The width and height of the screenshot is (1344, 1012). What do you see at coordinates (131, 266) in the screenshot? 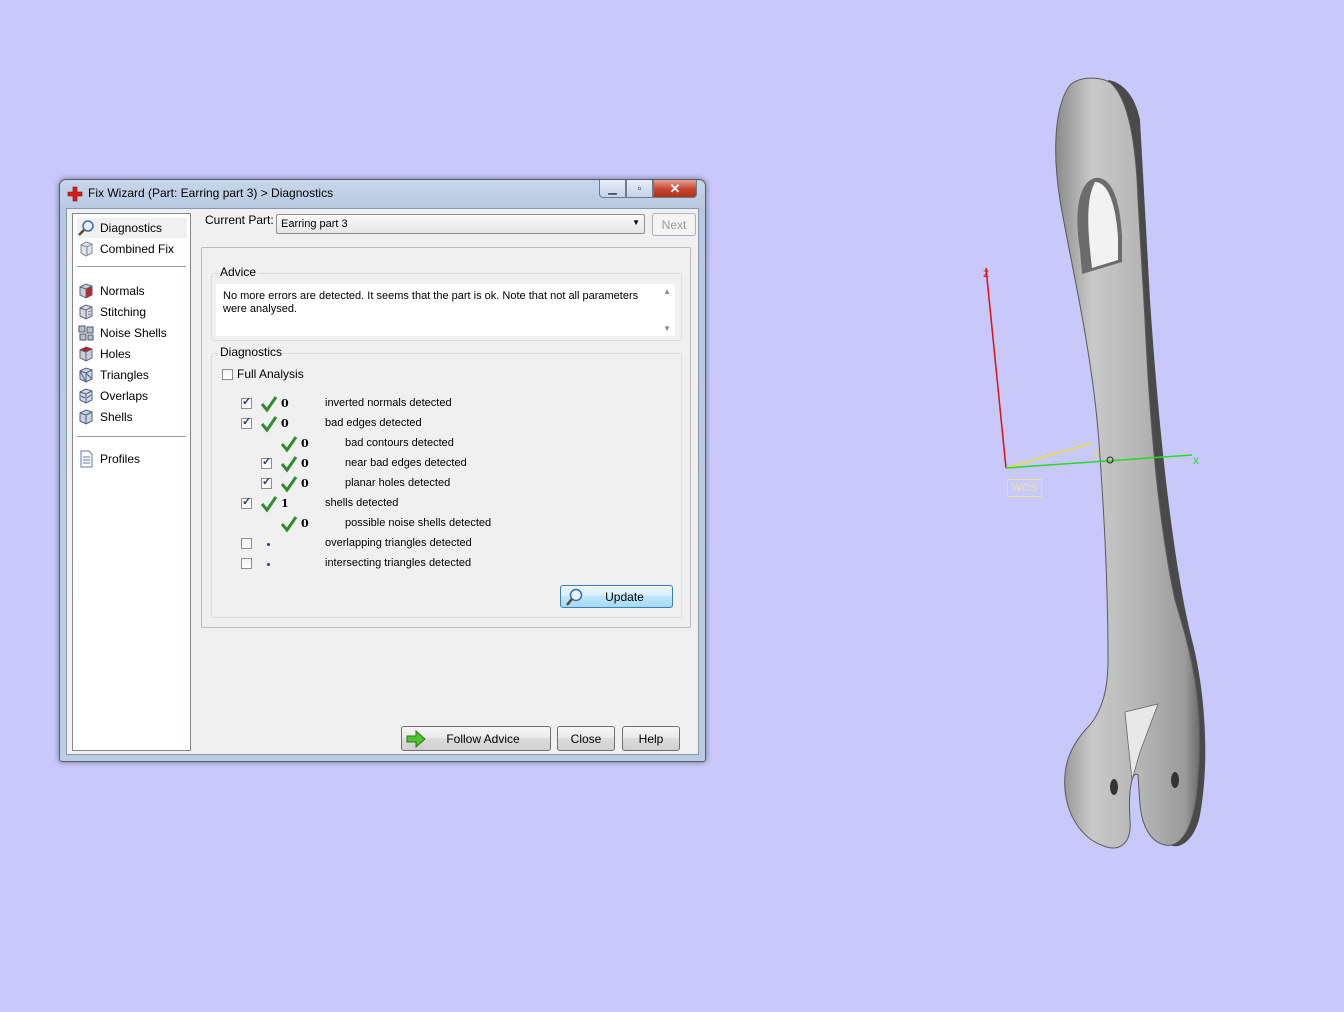
I see `nav-separator` at bounding box center [131, 266].